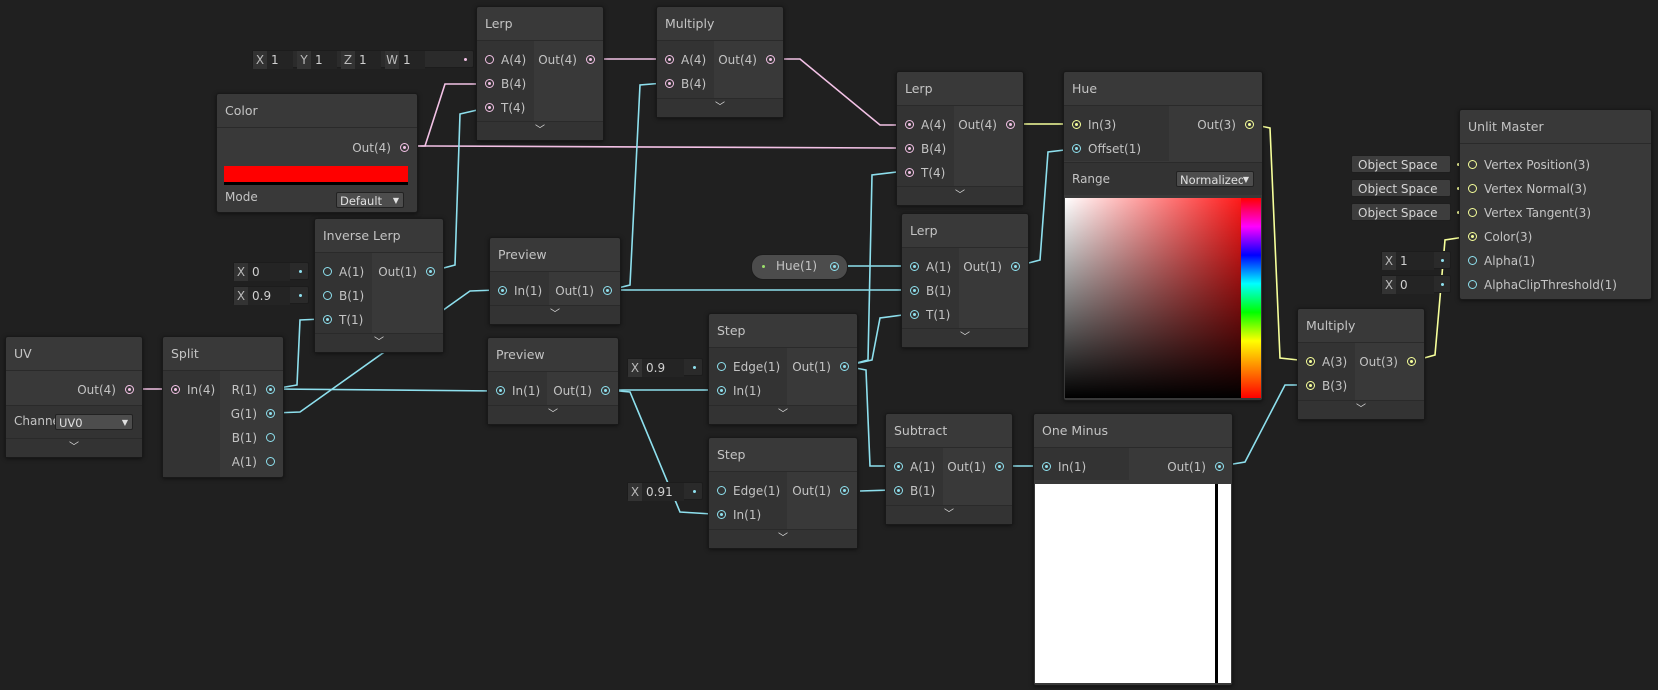 The image size is (1658, 690). I want to click on a-port: A(3), so click(1326, 362).